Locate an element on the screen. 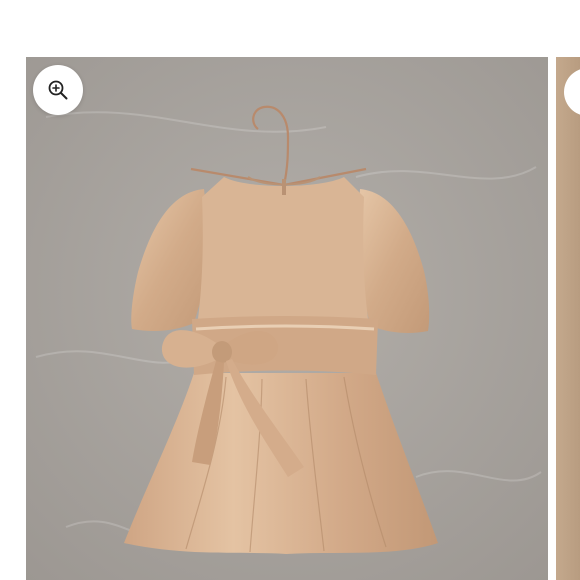 The image size is (580, 580). zoom-button is located at coordinates (58, 90).